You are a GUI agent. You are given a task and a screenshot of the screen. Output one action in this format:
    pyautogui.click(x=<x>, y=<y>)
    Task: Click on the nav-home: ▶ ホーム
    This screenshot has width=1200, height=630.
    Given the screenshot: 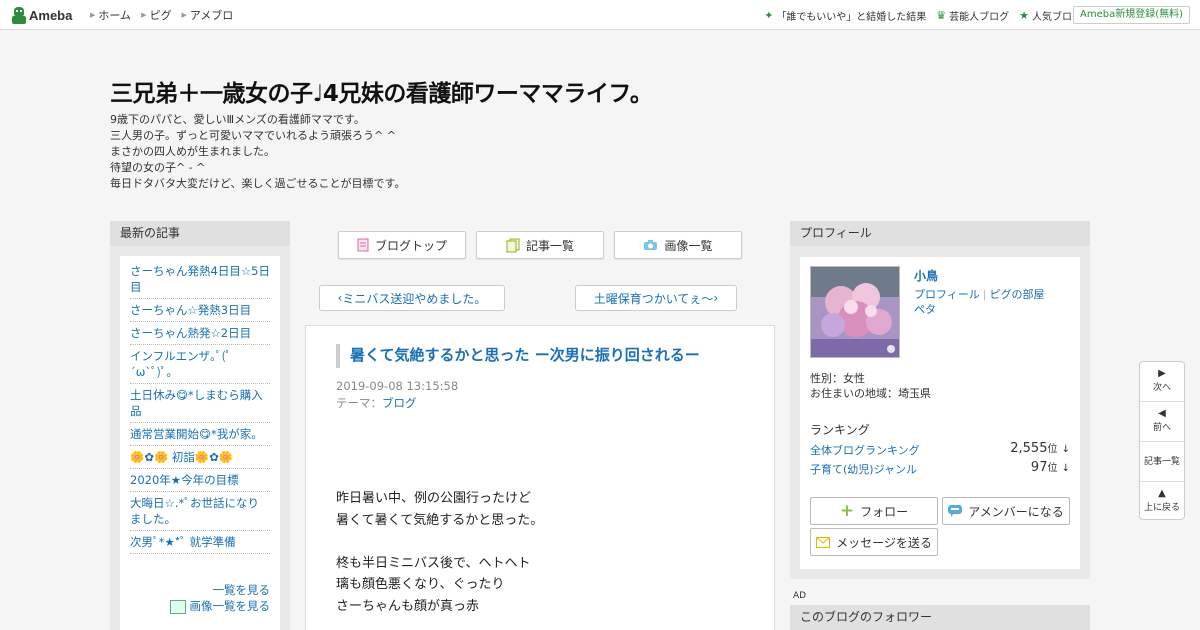 What is the action you would take?
    pyautogui.click(x=110, y=15)
    